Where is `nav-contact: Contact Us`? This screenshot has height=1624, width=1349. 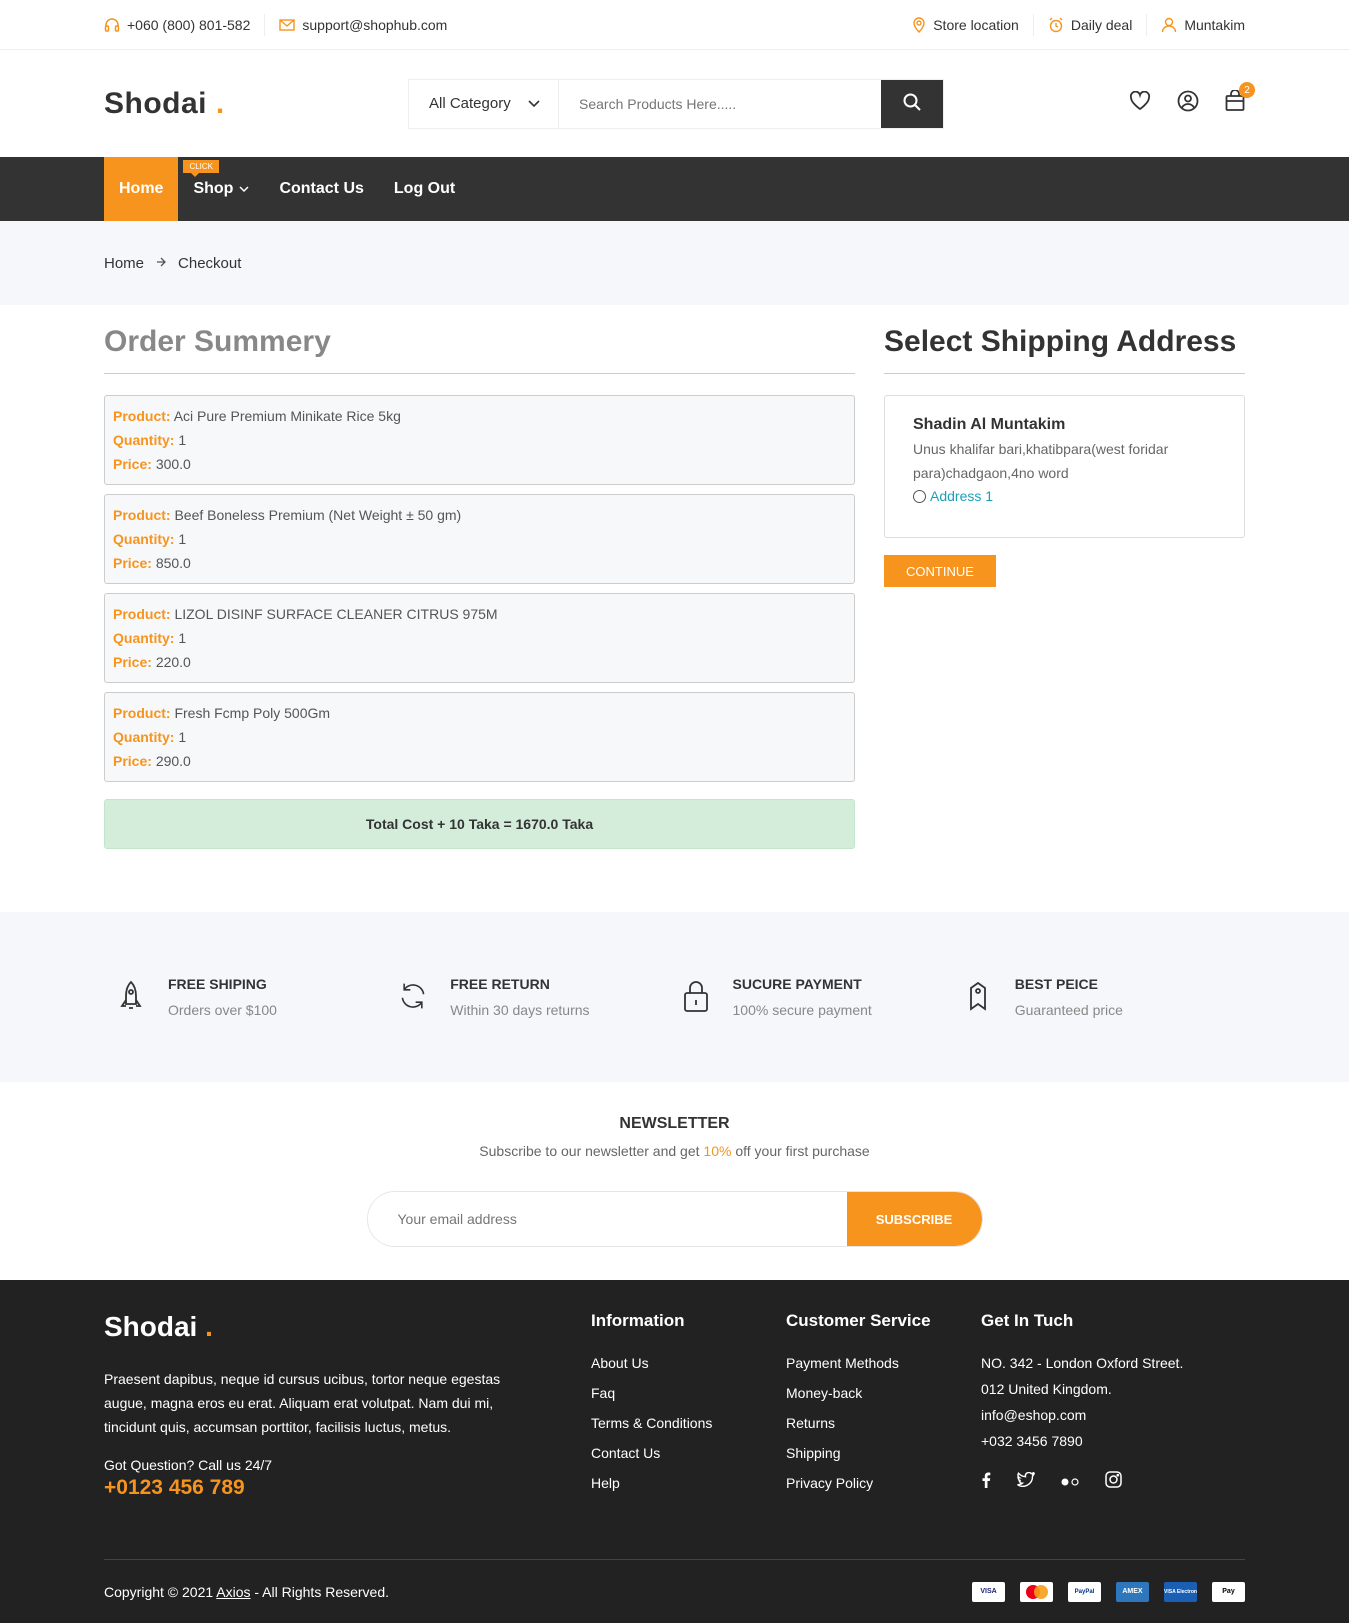 nav-contact: Contact Us is located at coordinates (321, 189).